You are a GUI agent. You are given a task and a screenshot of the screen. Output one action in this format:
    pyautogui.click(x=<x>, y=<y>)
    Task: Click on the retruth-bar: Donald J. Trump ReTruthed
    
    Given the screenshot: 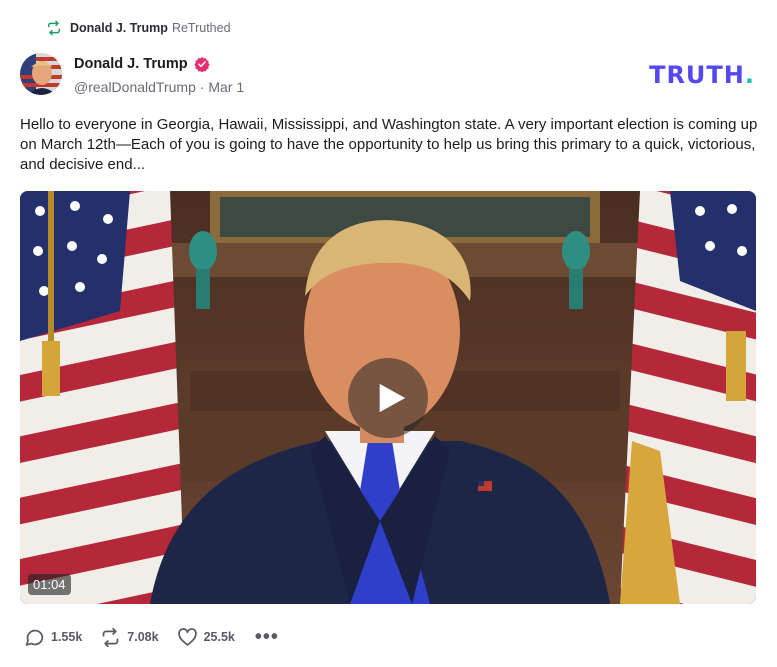 What is the action you would take?
    pyautogui.click(x=138, y=28)
    